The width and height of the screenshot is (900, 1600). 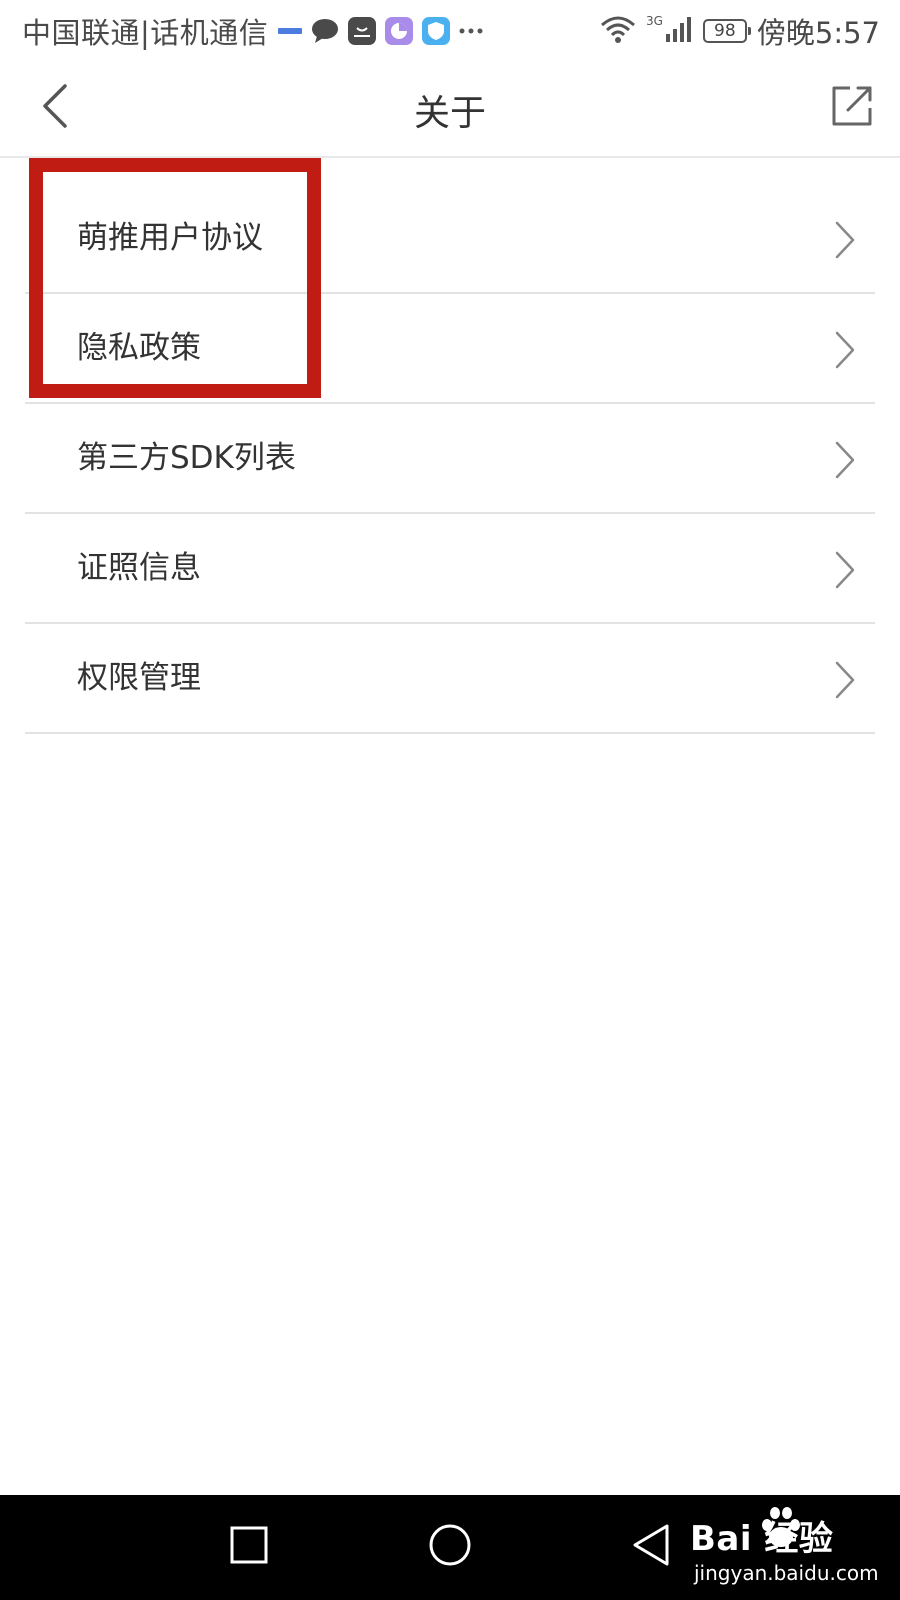 I want to click on system-navigation-bar: Bai 经验 jingyan.baidu.com, so click(x=450, y=1547).